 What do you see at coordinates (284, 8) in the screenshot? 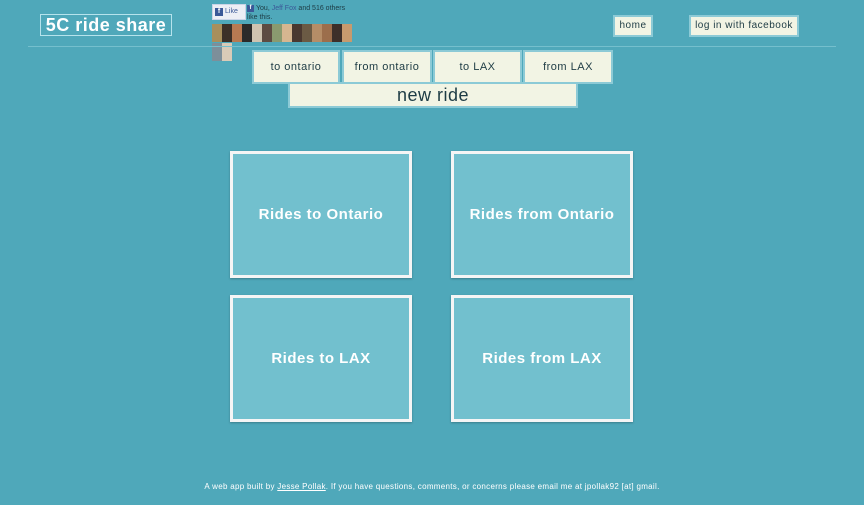
I see `friend-name-link: Jeff Fox` at bounding box center [284, 8].